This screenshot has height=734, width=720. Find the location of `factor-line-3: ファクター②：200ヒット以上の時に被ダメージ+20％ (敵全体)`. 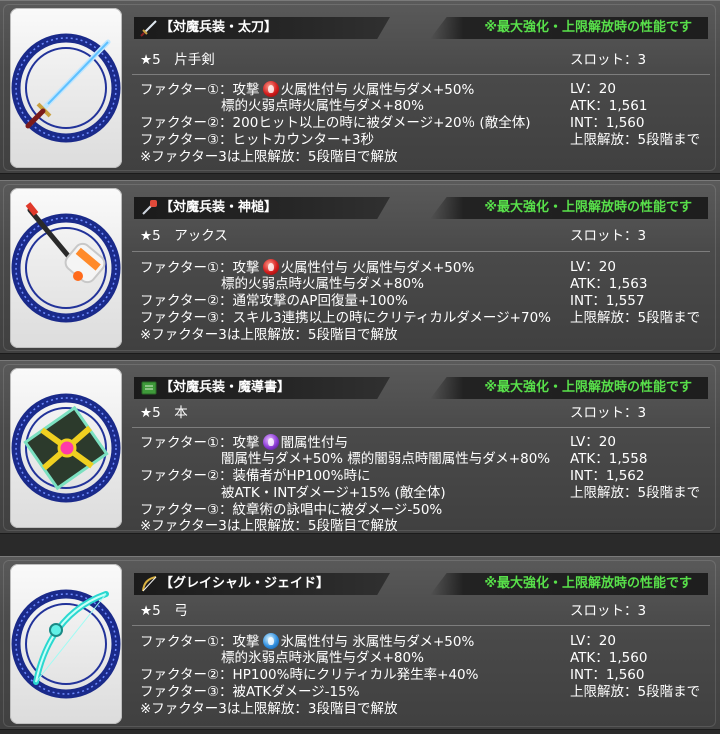

factor-line-3: ファクター②：200ヒット以上の時に被ダメージ+20％ (敵全体) is located at coordinates (335, 123).